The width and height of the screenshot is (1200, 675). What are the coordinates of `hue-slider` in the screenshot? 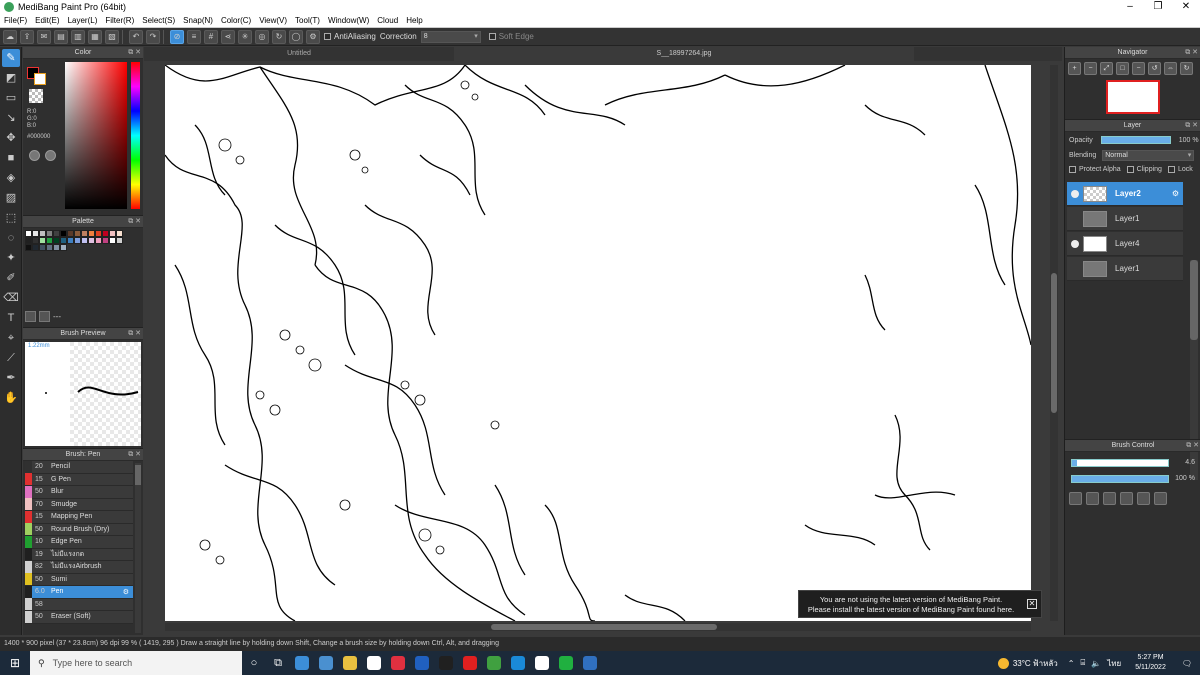 It's located at (135, 135).